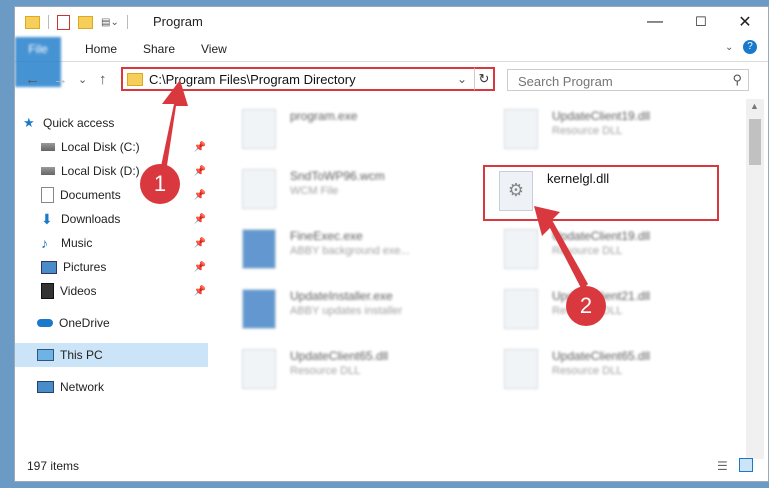 The width and height of the screenshot is (769, 488). What do you see at coordinates (160, 184) in the screenshot?
I see `step-badge-1: 1` at bounding box center [160, 184].